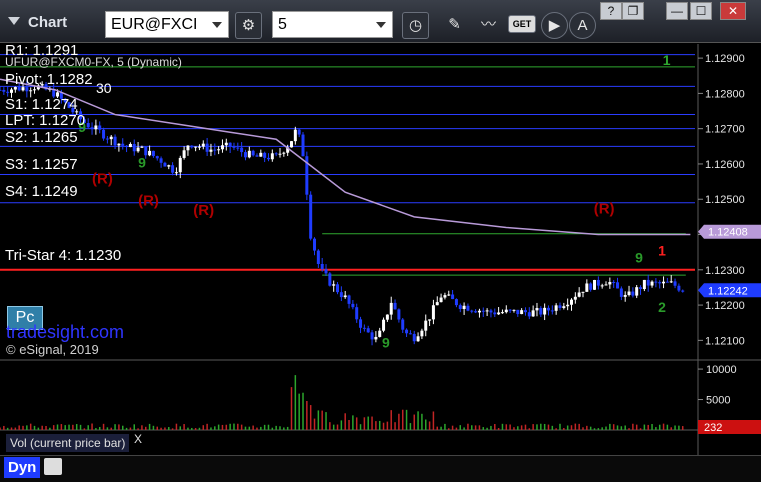  Describe the element at coordinates (725, 165) in the screenshot. I see `y-tick-label: 1.12600` at that location.